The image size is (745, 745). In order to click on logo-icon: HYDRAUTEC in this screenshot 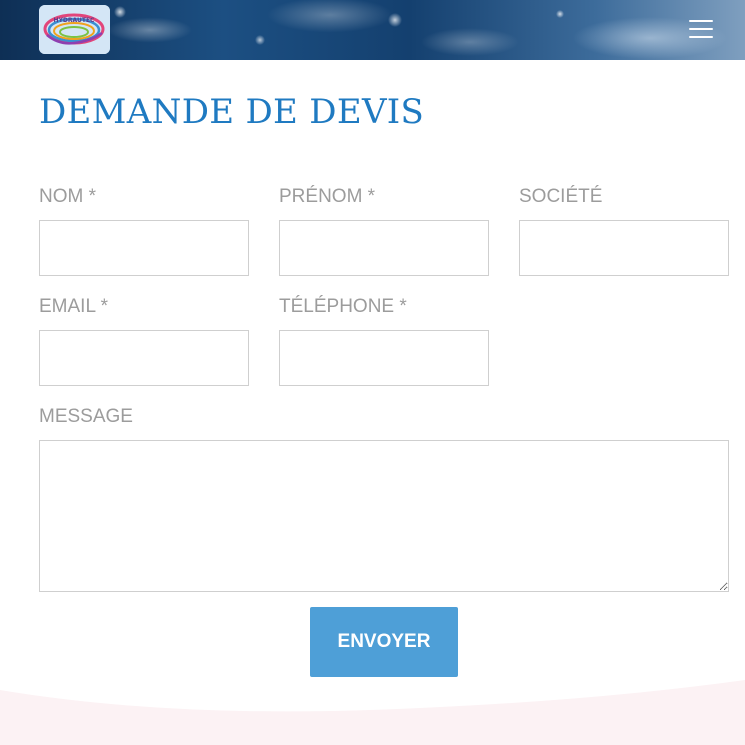, I will do `click(74, 29)`.